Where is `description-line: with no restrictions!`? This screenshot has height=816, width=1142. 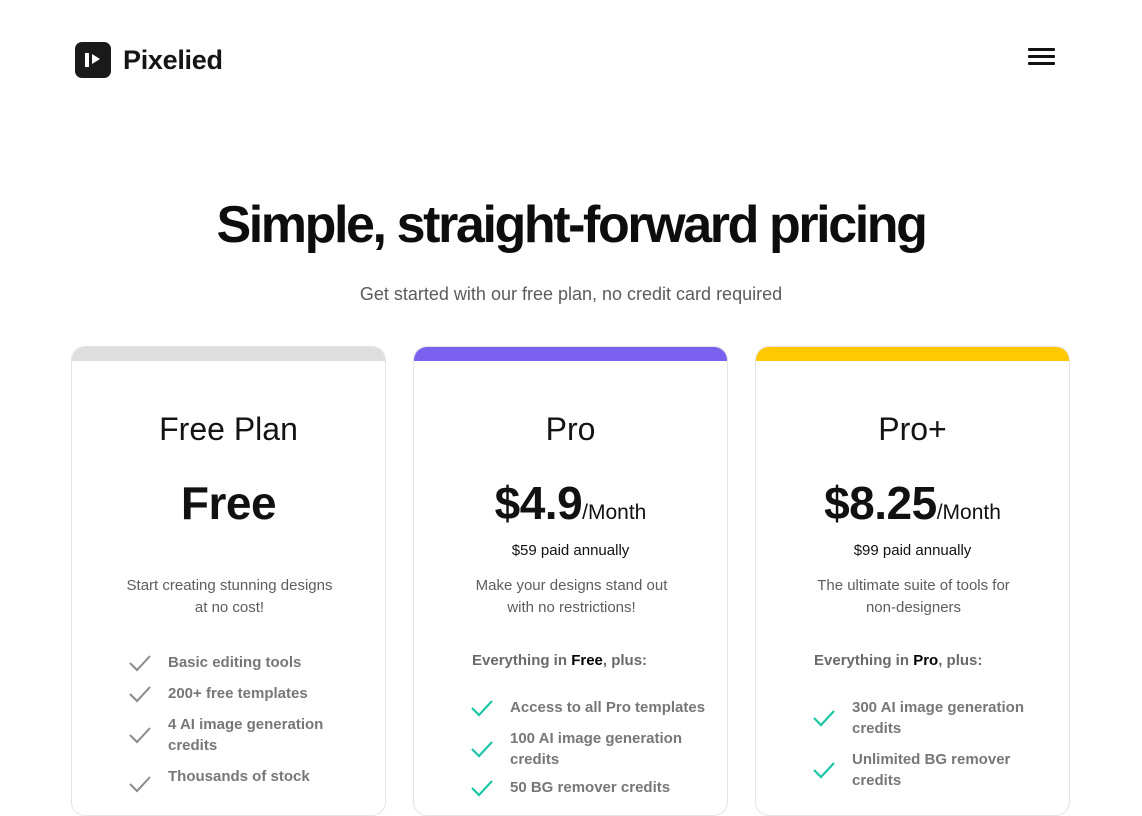
description-line: with no restrictions! is located at coordinates (571, 607).